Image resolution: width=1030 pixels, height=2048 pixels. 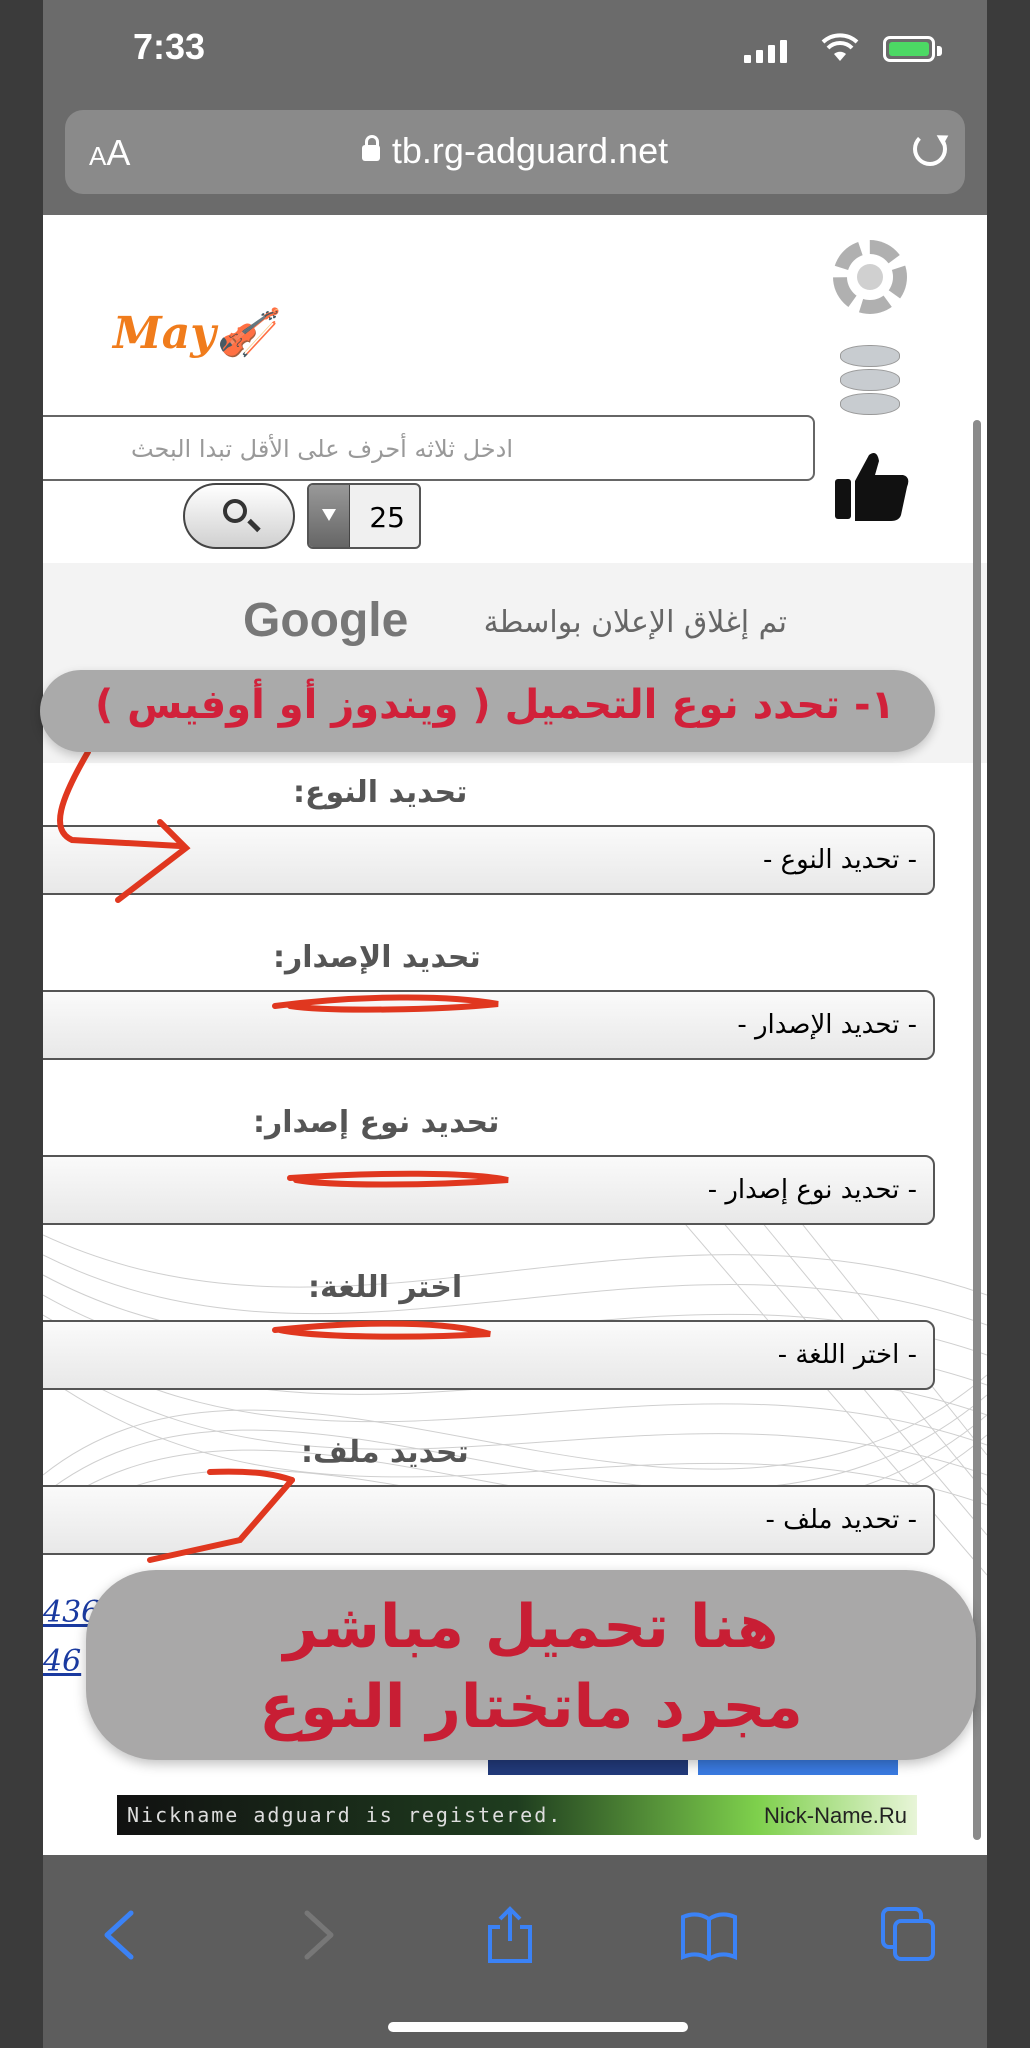 I want to click on tabs-icon, so click(x=909, y=1935).